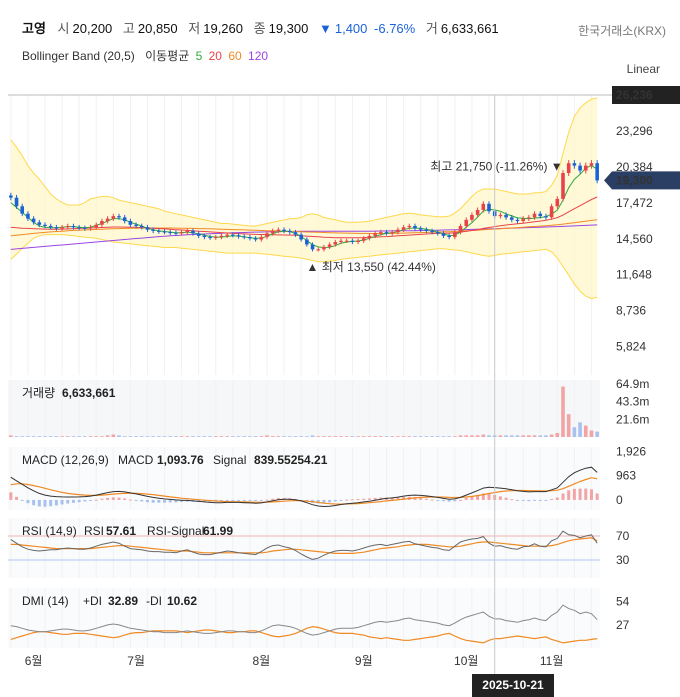  What do you see at coordinates (643, 69) in the screenshot?
I see `scale-toggle-button: Linear` at bounding box center [643, 69].